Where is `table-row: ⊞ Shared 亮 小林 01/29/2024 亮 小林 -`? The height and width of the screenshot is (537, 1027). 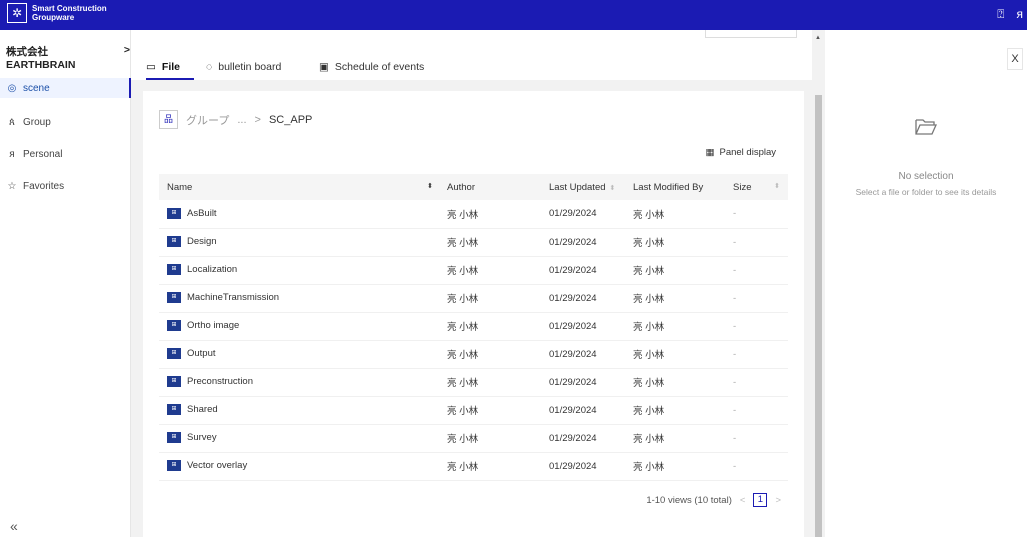 table-row: ⊞ Shared 亮 小林 01/29/2024 亮 小林 - is located at coordinates (473, 410).